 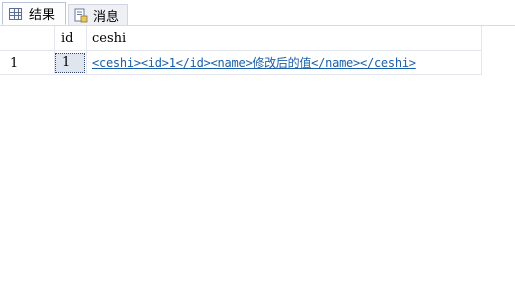 I want to click on tab-messages-label: 消息, so click(x=106, y=17).